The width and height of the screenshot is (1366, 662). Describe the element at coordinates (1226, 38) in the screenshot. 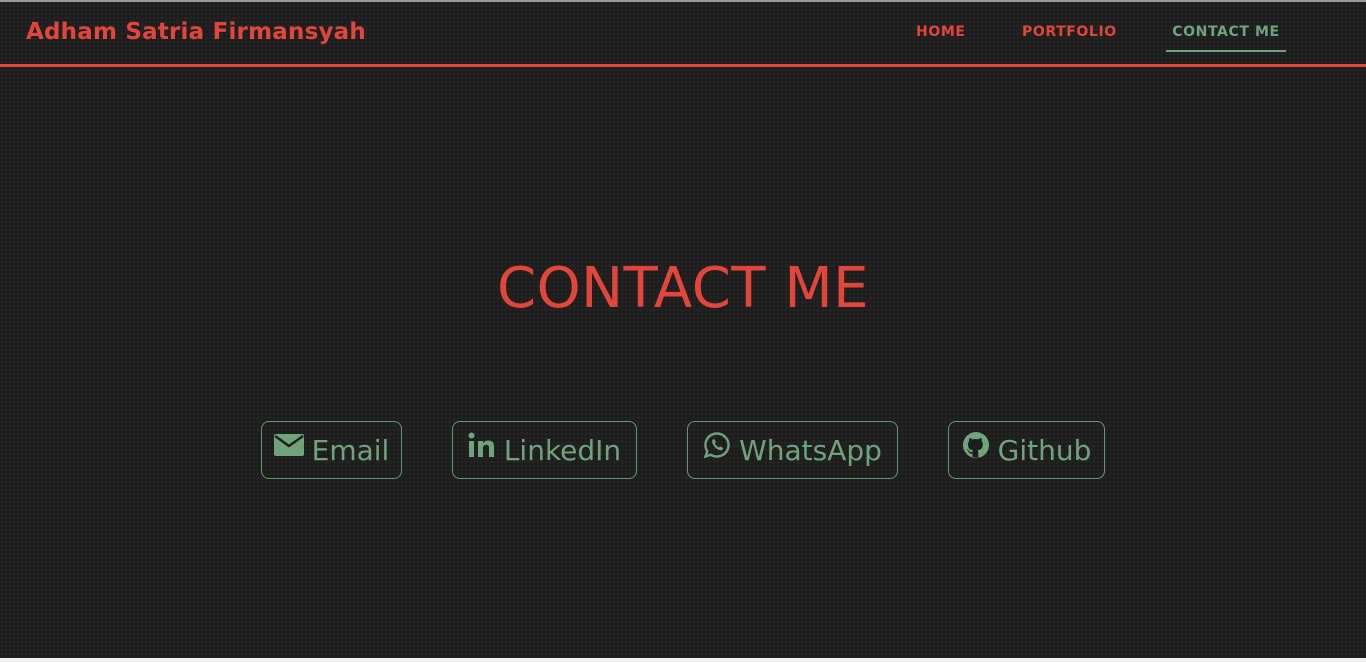

I see `nav-contact-link: CONTACT ME` at that location.